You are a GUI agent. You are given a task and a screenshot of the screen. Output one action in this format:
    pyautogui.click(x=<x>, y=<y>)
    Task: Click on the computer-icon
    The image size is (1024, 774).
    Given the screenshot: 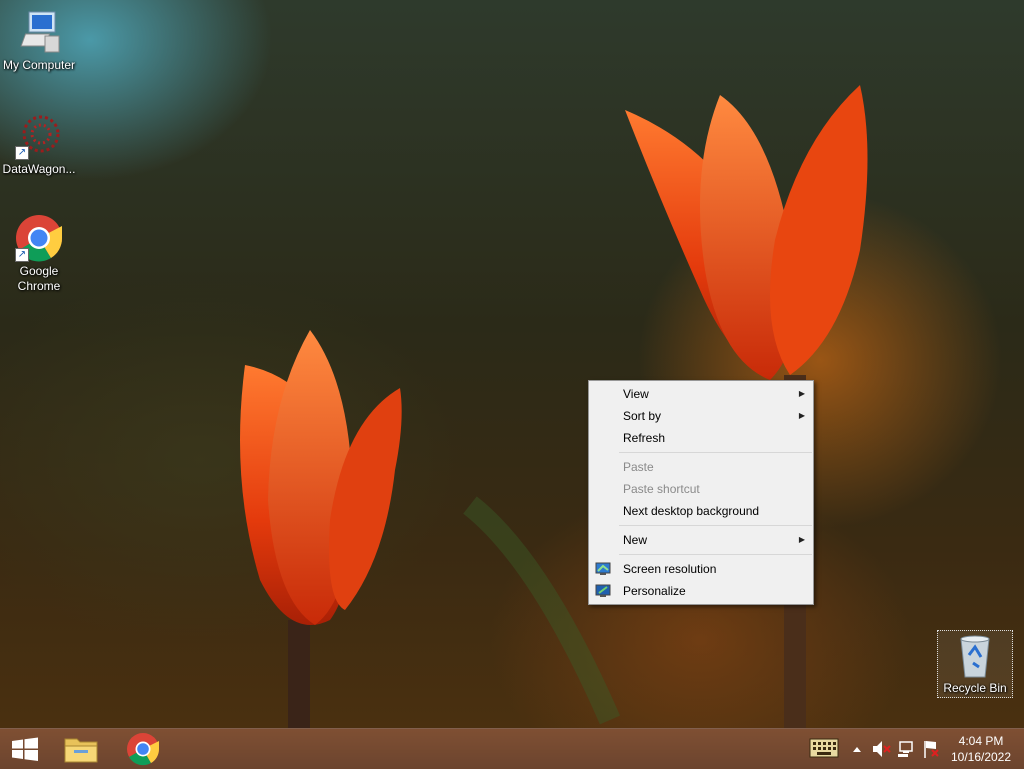 What is the action you would take?
    pyautogui.click(x=39, y=32)
    